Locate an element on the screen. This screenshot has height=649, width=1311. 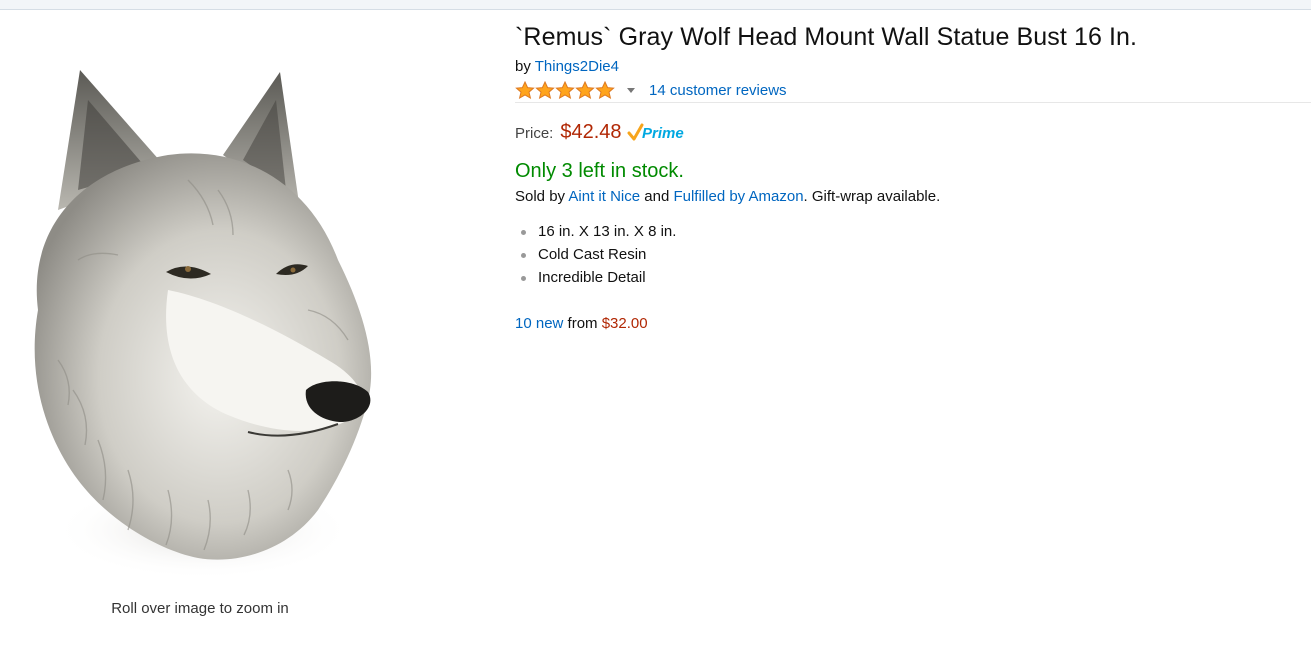
and-text: and is located at coordinates (657, 196).